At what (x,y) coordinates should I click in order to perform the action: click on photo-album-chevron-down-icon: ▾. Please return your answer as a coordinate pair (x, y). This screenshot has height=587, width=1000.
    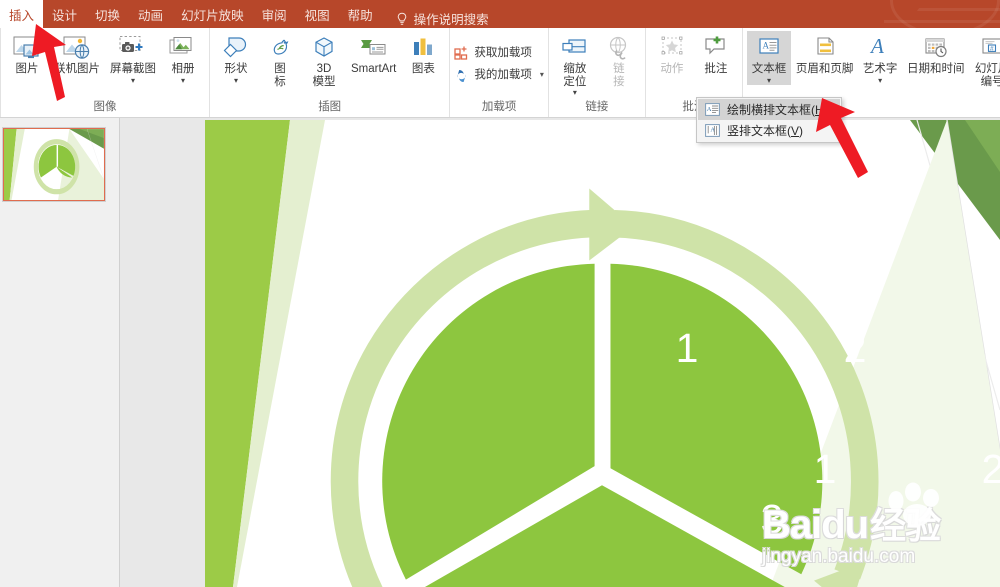
    Looking at the image, I should click on (183, 80).